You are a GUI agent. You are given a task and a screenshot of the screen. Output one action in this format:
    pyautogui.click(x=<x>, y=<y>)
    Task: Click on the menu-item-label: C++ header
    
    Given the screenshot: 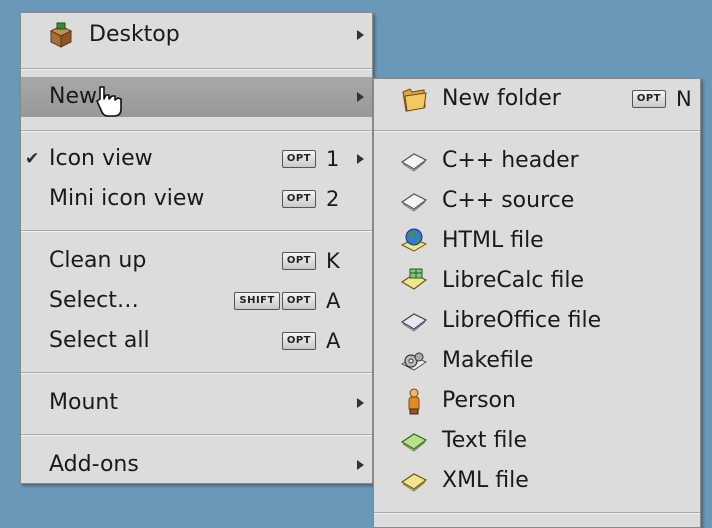 What is the action you would take?
    pyautogui.click(x=510, y=160)
    